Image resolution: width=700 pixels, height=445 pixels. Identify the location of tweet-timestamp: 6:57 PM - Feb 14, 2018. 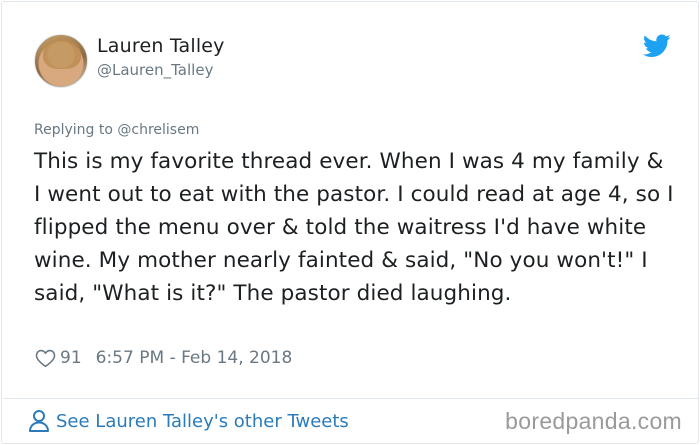
(194, 358).